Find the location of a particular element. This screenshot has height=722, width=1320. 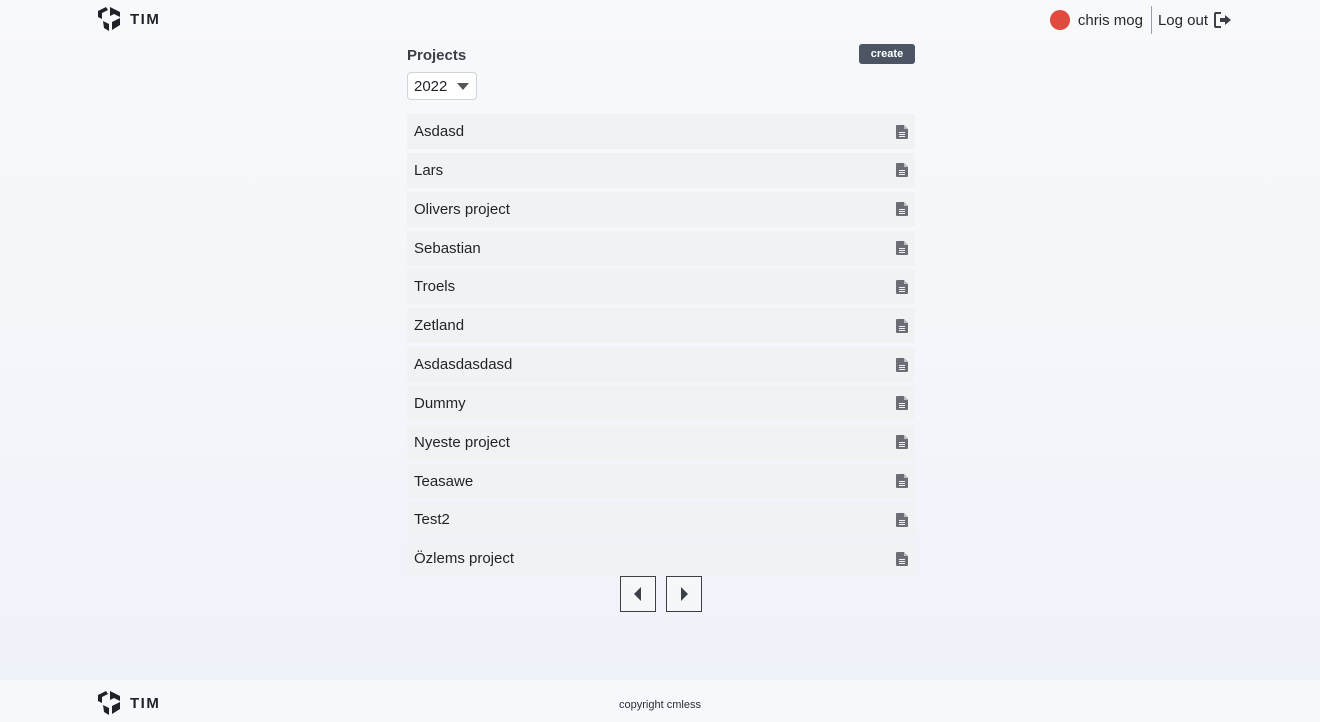

project-row: Asdasdasdasd is located at coordinates (661, 365).